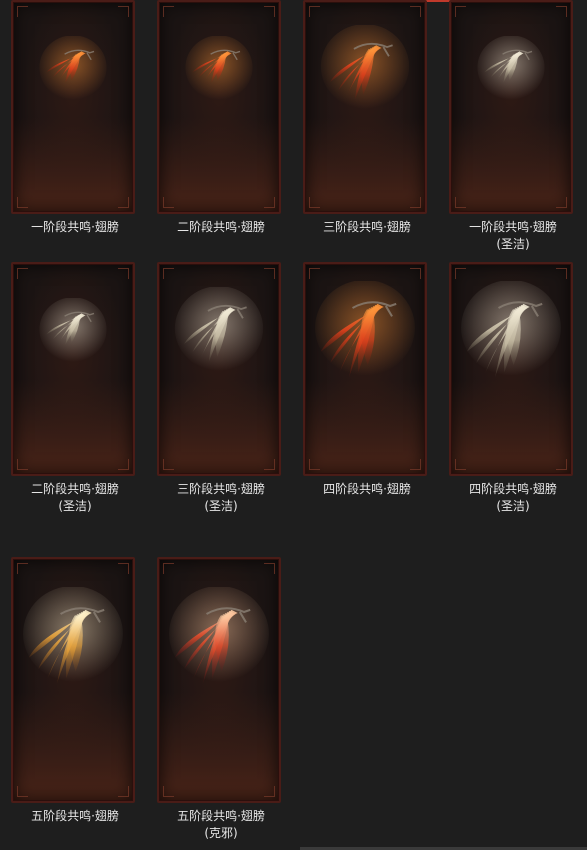 This screenshot has height=850, width=587. What do you see at coordinates (75, 497) in the screenshot?
I see `wing-label: 二阶段共鸣·翅膀 (圣洁)` at bounding box center [75, 497].